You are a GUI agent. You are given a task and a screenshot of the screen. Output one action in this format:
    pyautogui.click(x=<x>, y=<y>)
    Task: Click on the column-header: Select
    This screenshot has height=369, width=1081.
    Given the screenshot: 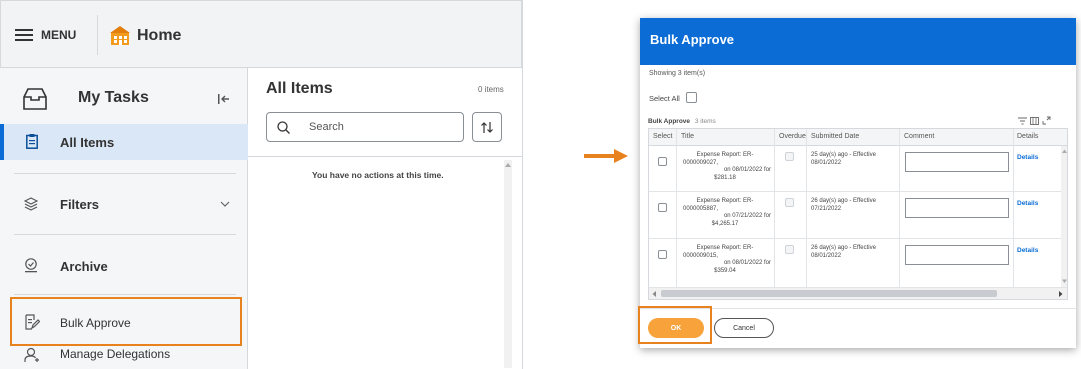 What is the action you would take?
    pyautogui.click(x=663, y=136)
    